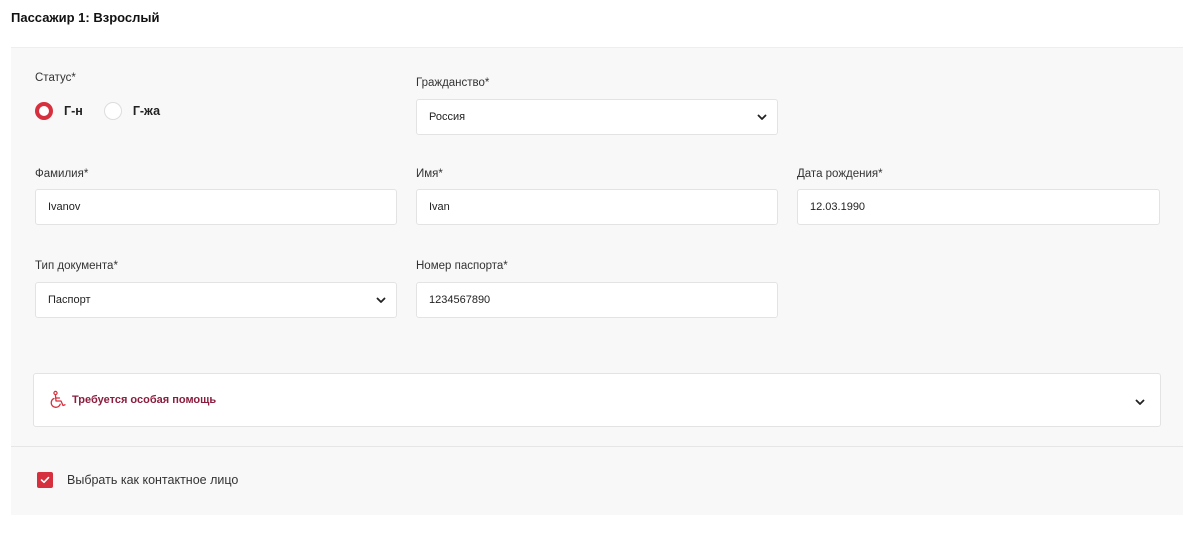 The image size is (1200, 535). I want to click on first-name-value: Ivan, so click(439, 207).